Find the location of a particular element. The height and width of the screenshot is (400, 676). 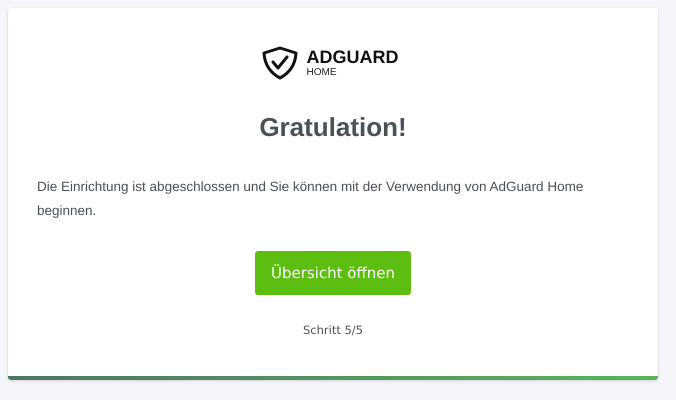

open-dashboard-button: Übersicht öffnen is located at coordinates (333, 273).